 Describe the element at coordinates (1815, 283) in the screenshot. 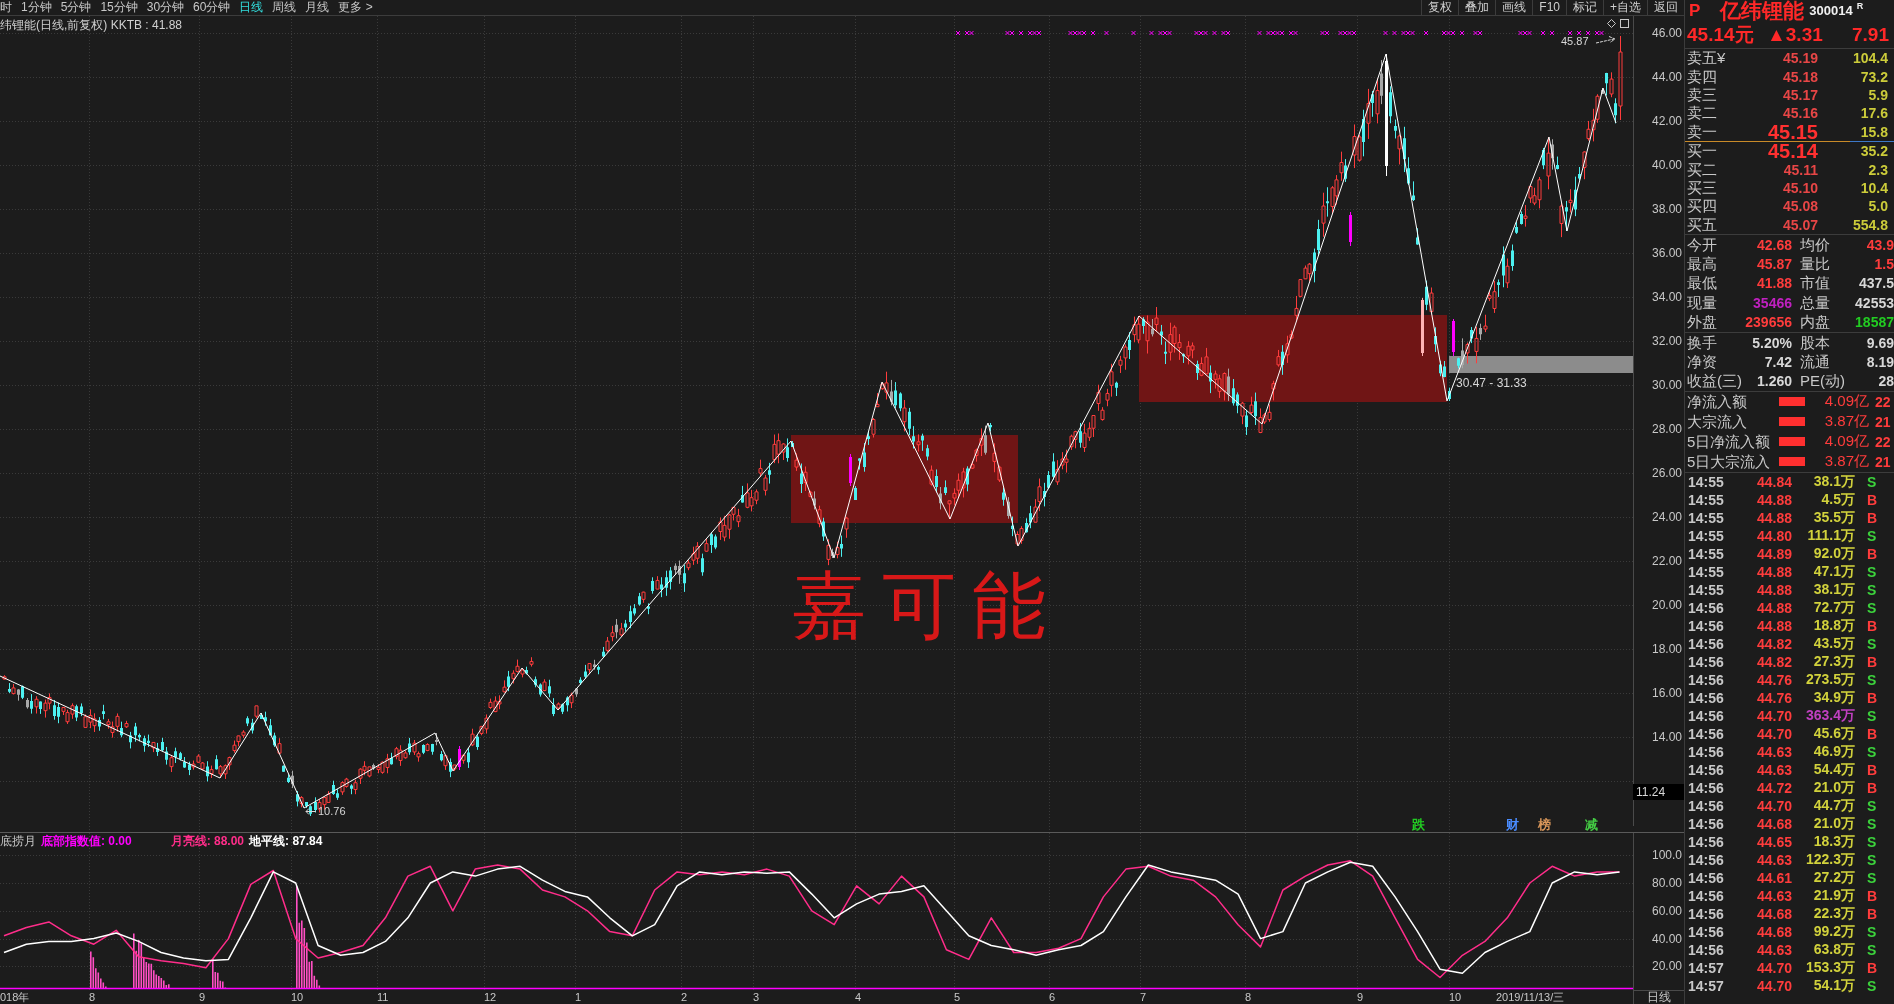

I see `stat-label: 市值` at that location.